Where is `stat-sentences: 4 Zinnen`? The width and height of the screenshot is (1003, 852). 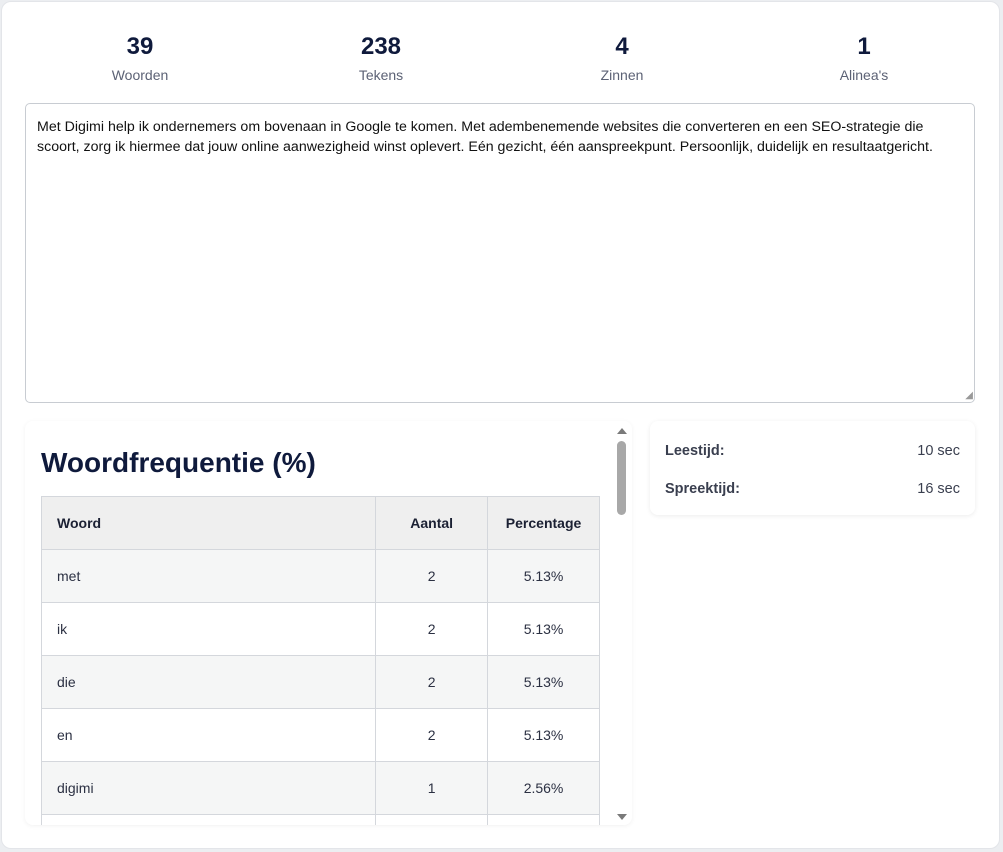 stat-sentences: 4 Zinnen is located at coordinates (622, 58).